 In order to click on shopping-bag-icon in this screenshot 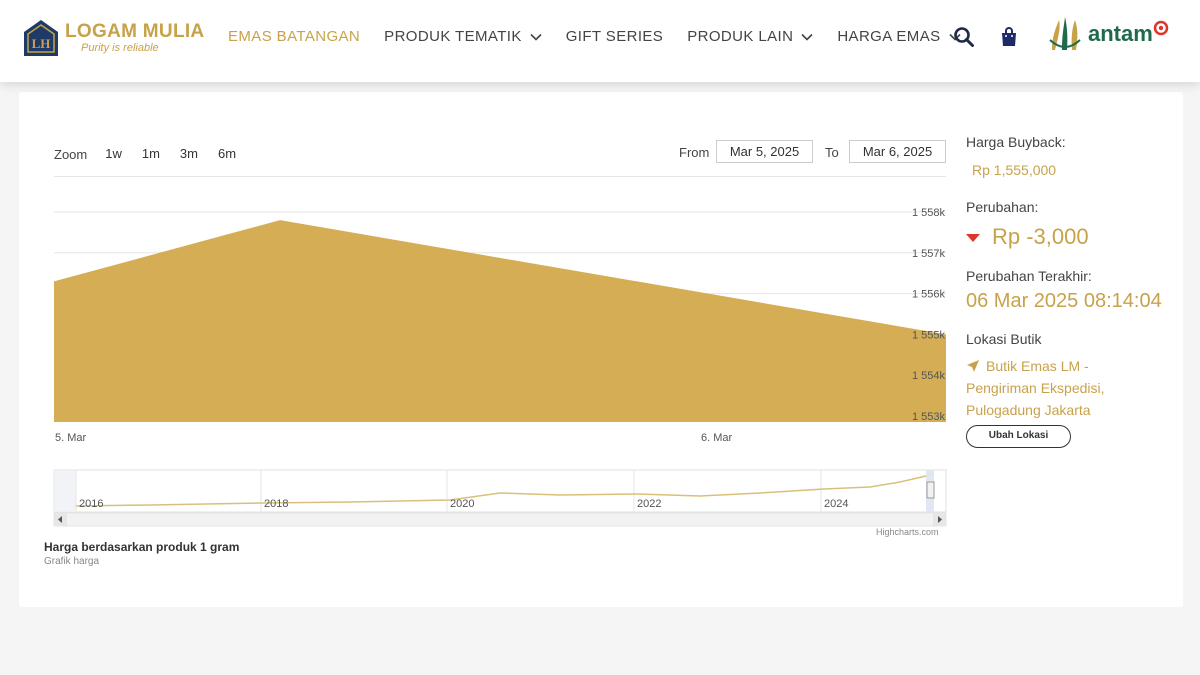, I will do `click(1009, 37)`.